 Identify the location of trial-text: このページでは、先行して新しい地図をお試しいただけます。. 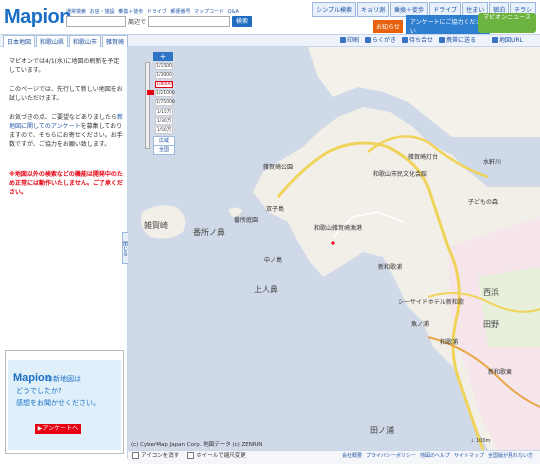
(66, 94).